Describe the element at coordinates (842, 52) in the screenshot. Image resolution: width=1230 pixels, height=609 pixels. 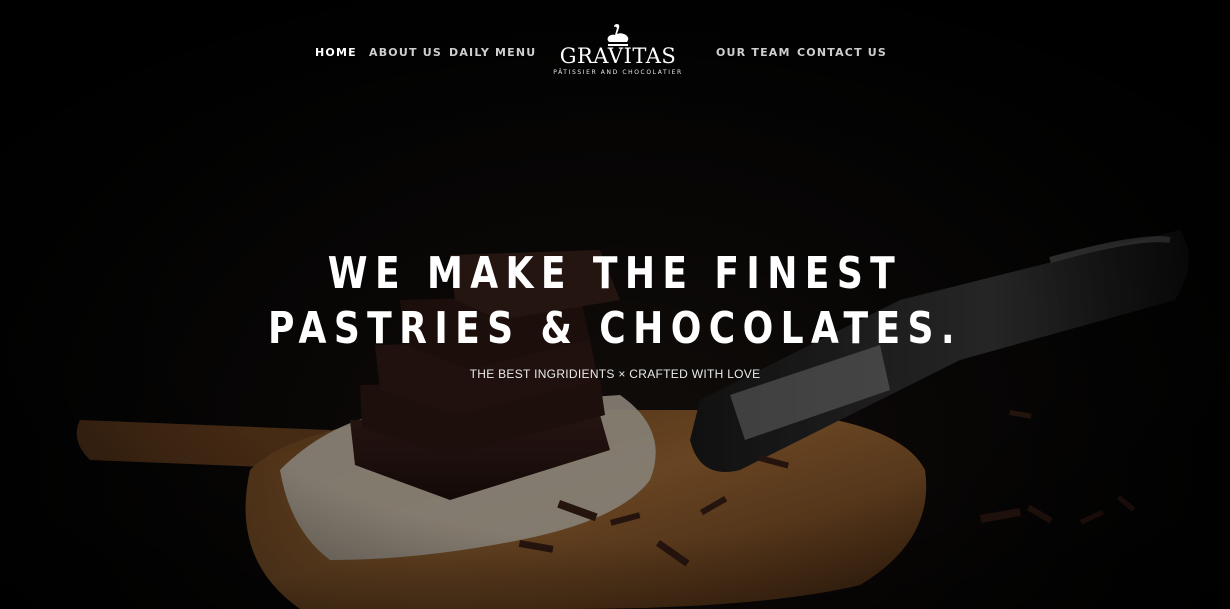
I see `nav-contact-us-link: CONTACT US` at that location.